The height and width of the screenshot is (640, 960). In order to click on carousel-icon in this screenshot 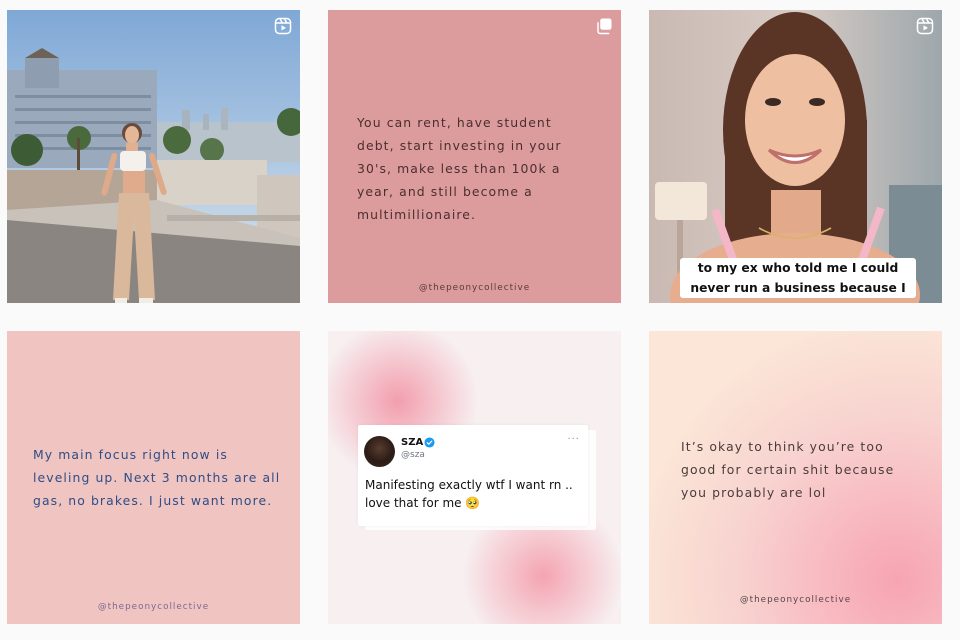, I will do `click(604, 26)`.